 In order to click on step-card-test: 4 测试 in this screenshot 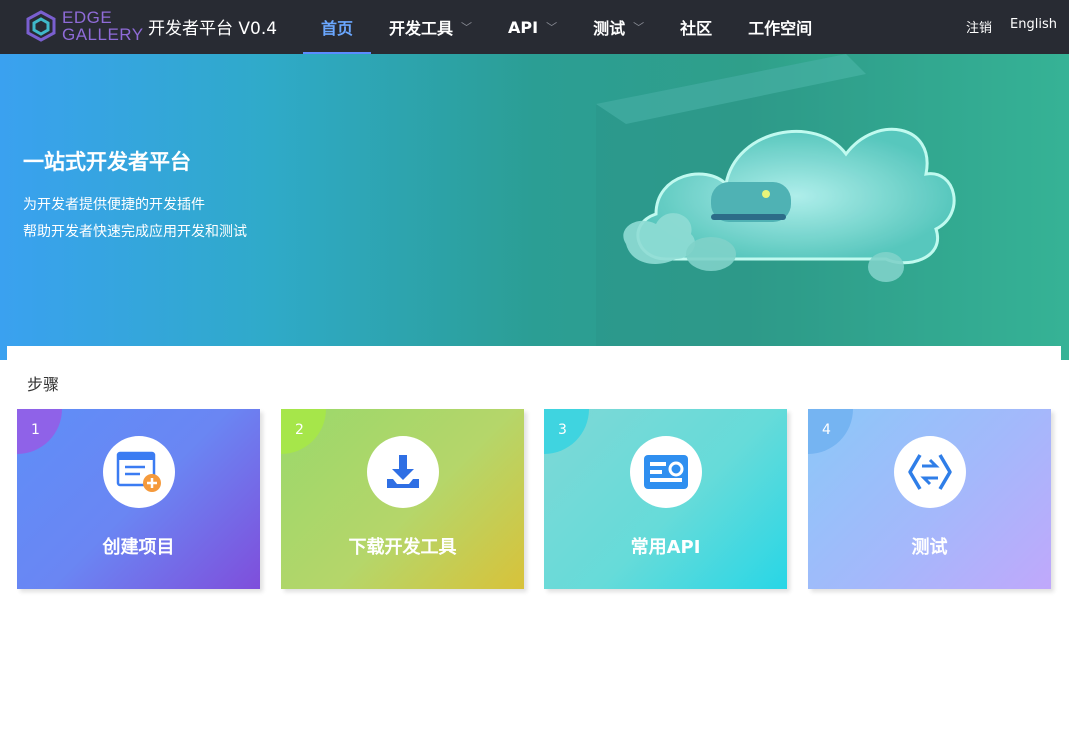, I will do `click(929, 499)`.